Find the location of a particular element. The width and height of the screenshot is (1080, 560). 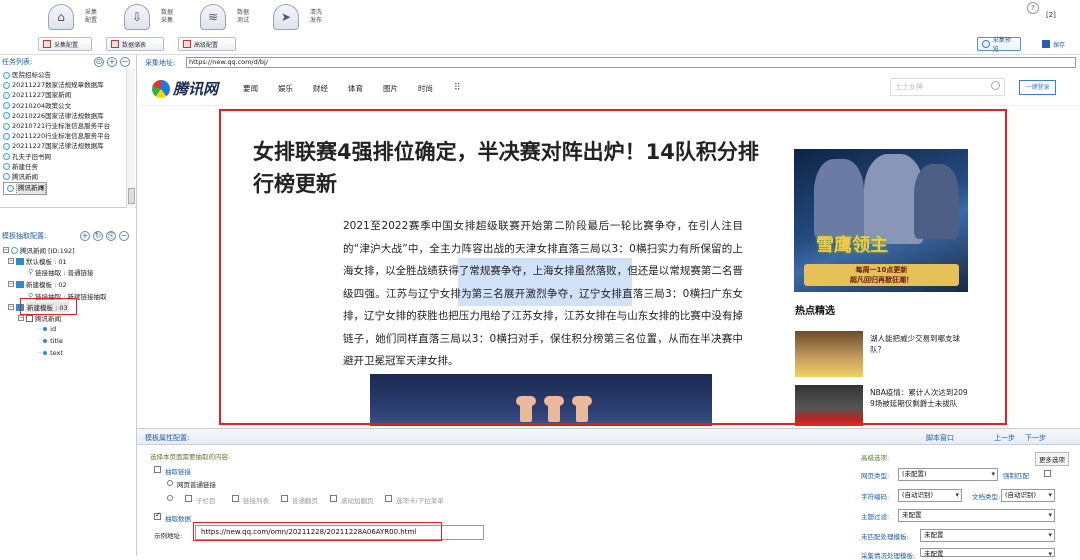

data-test-label: 数据 测试 is located at coordinates (242, 16).